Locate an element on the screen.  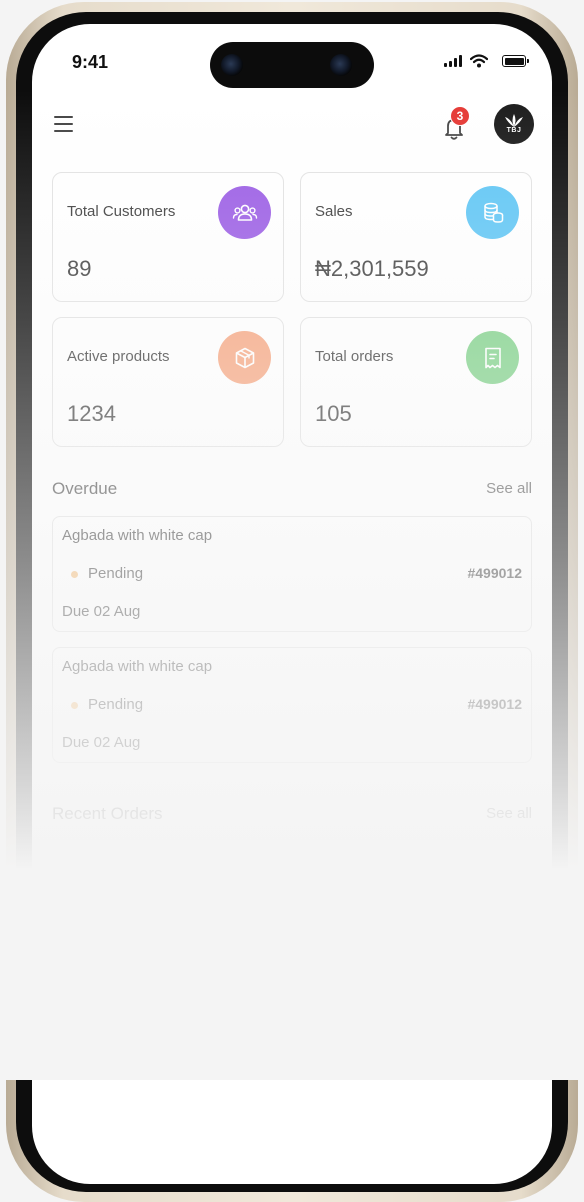
leaf-logo-icon is located at coordinates (514, 120).